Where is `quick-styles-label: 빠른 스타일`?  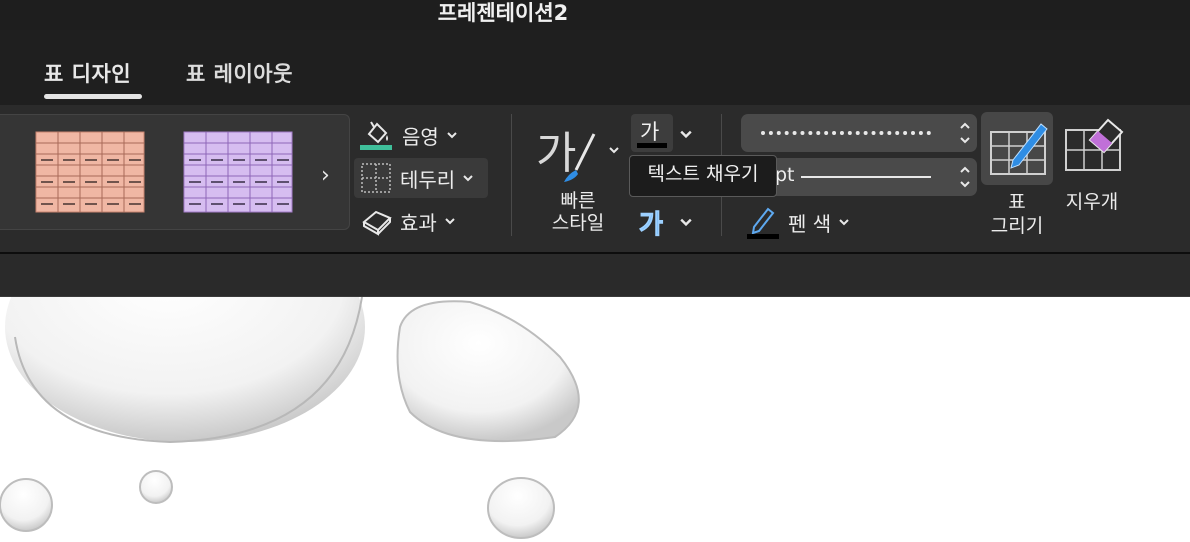
quick-styles-label: 빠른 스타일 is located at coordinates (578, 212).